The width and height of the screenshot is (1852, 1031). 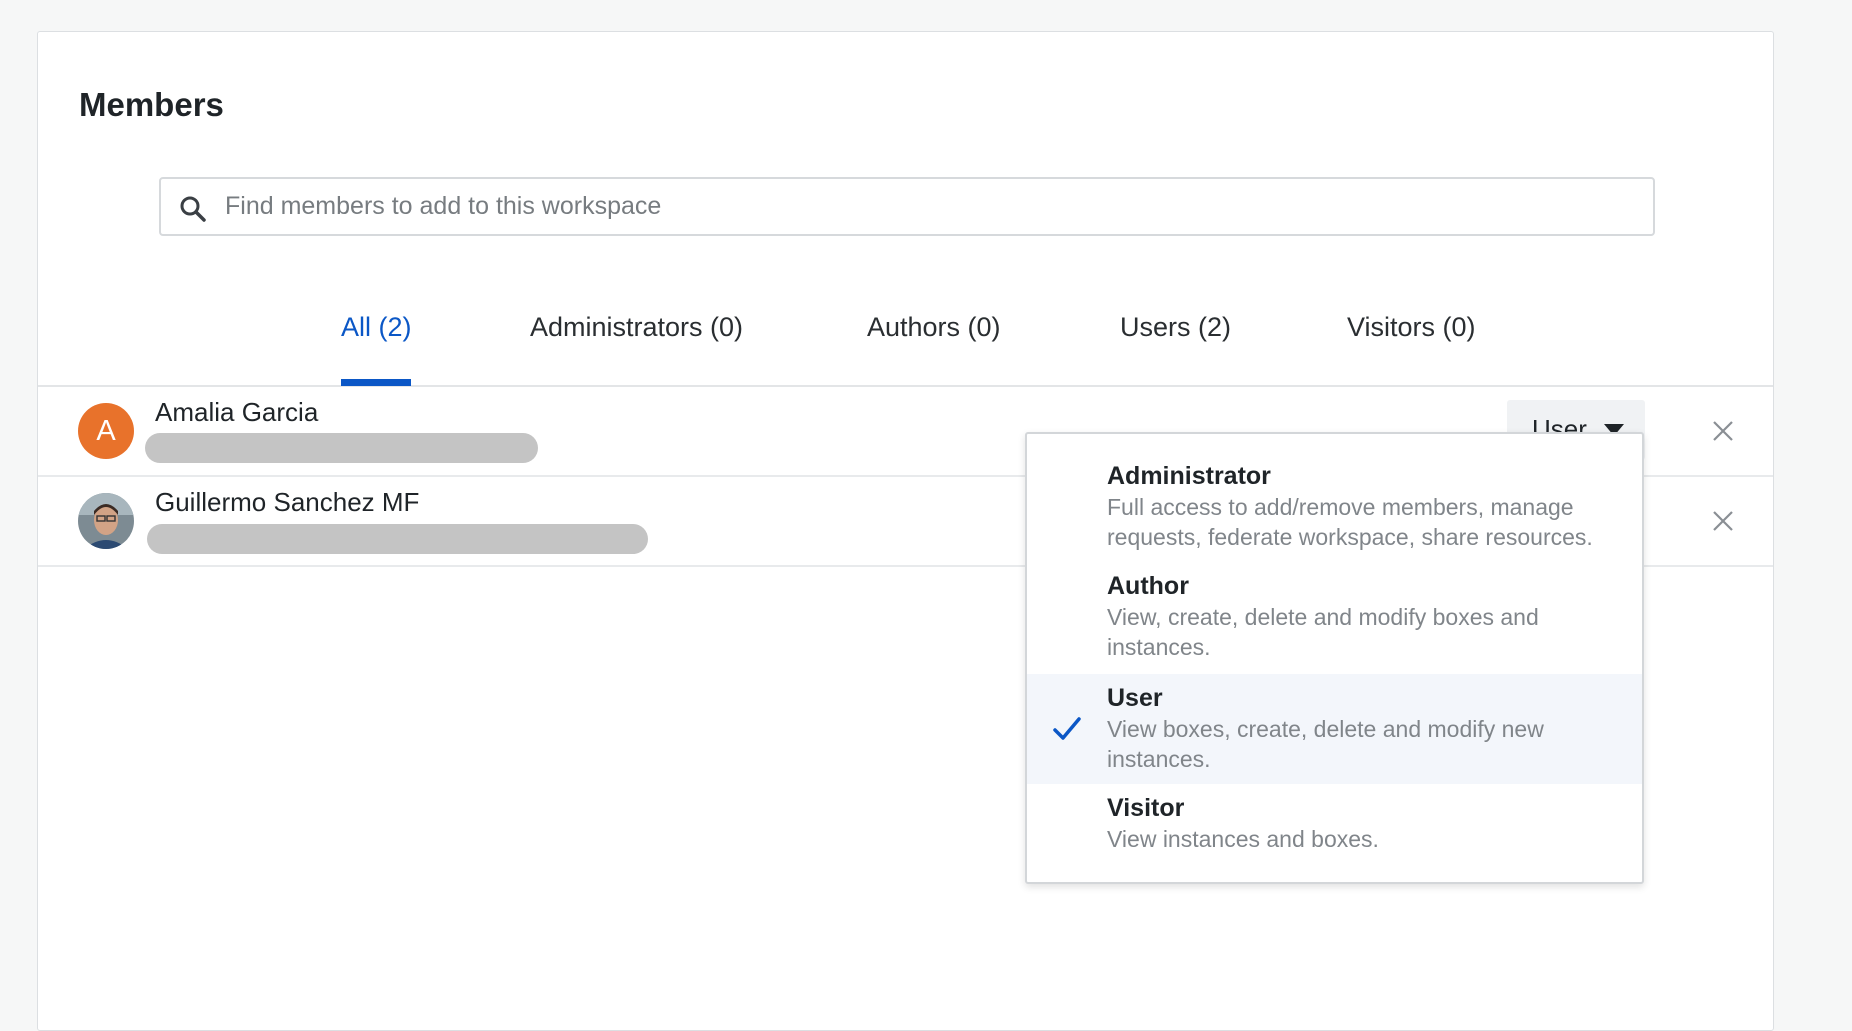 What do you see at coordinates (376, 327) in the screenshot?
I see `tab-all: All (2)` at bounding box center [376, 327].